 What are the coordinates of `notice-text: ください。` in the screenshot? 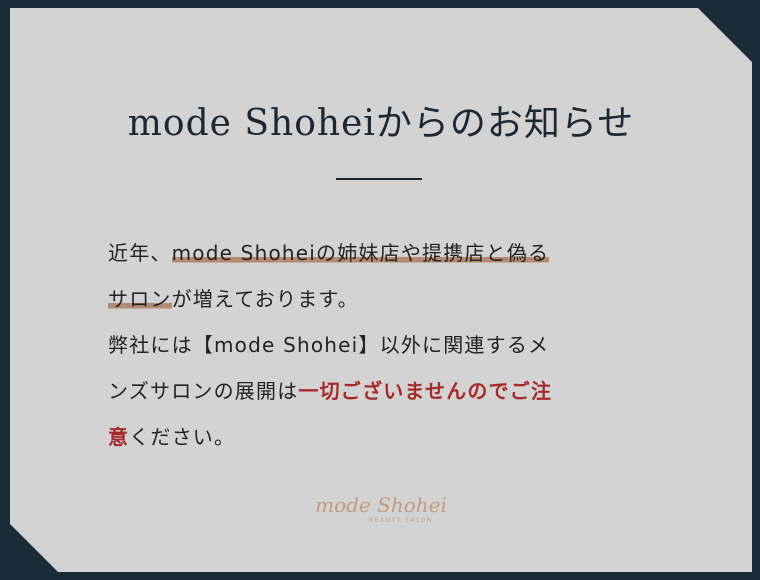 It's located at (182, 437).